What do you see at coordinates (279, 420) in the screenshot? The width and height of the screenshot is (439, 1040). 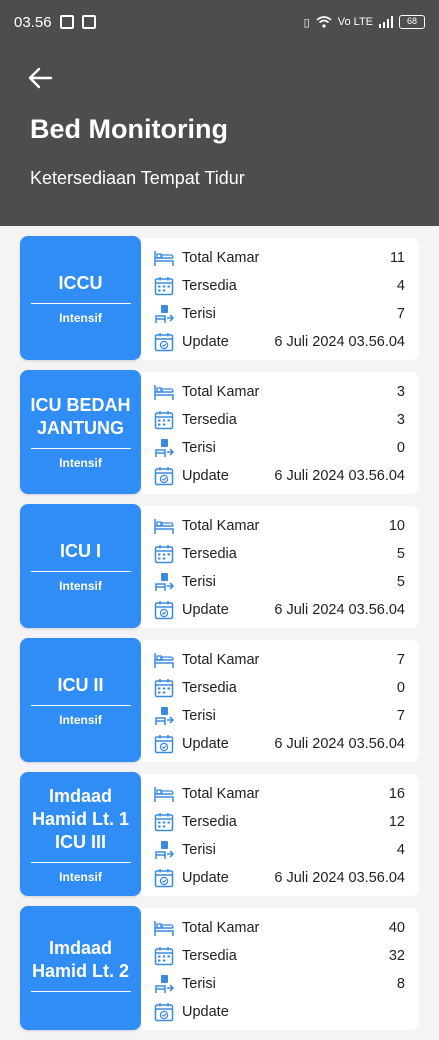 I see `available-row: Tersedia 3` at bounding box center [279, 420].